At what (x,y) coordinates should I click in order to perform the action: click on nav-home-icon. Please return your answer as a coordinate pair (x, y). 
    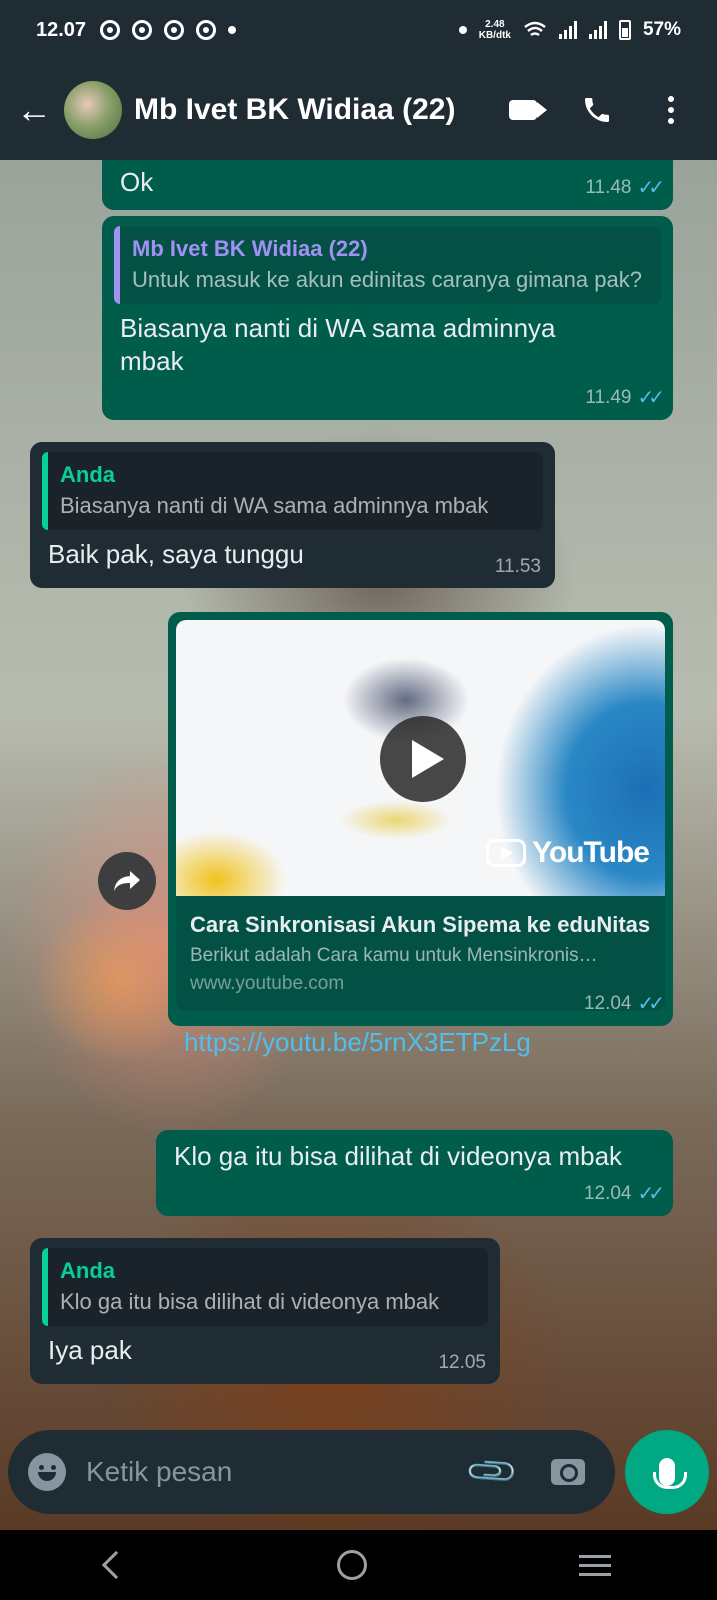
    Looking at the image, I should click on (352, 1565).